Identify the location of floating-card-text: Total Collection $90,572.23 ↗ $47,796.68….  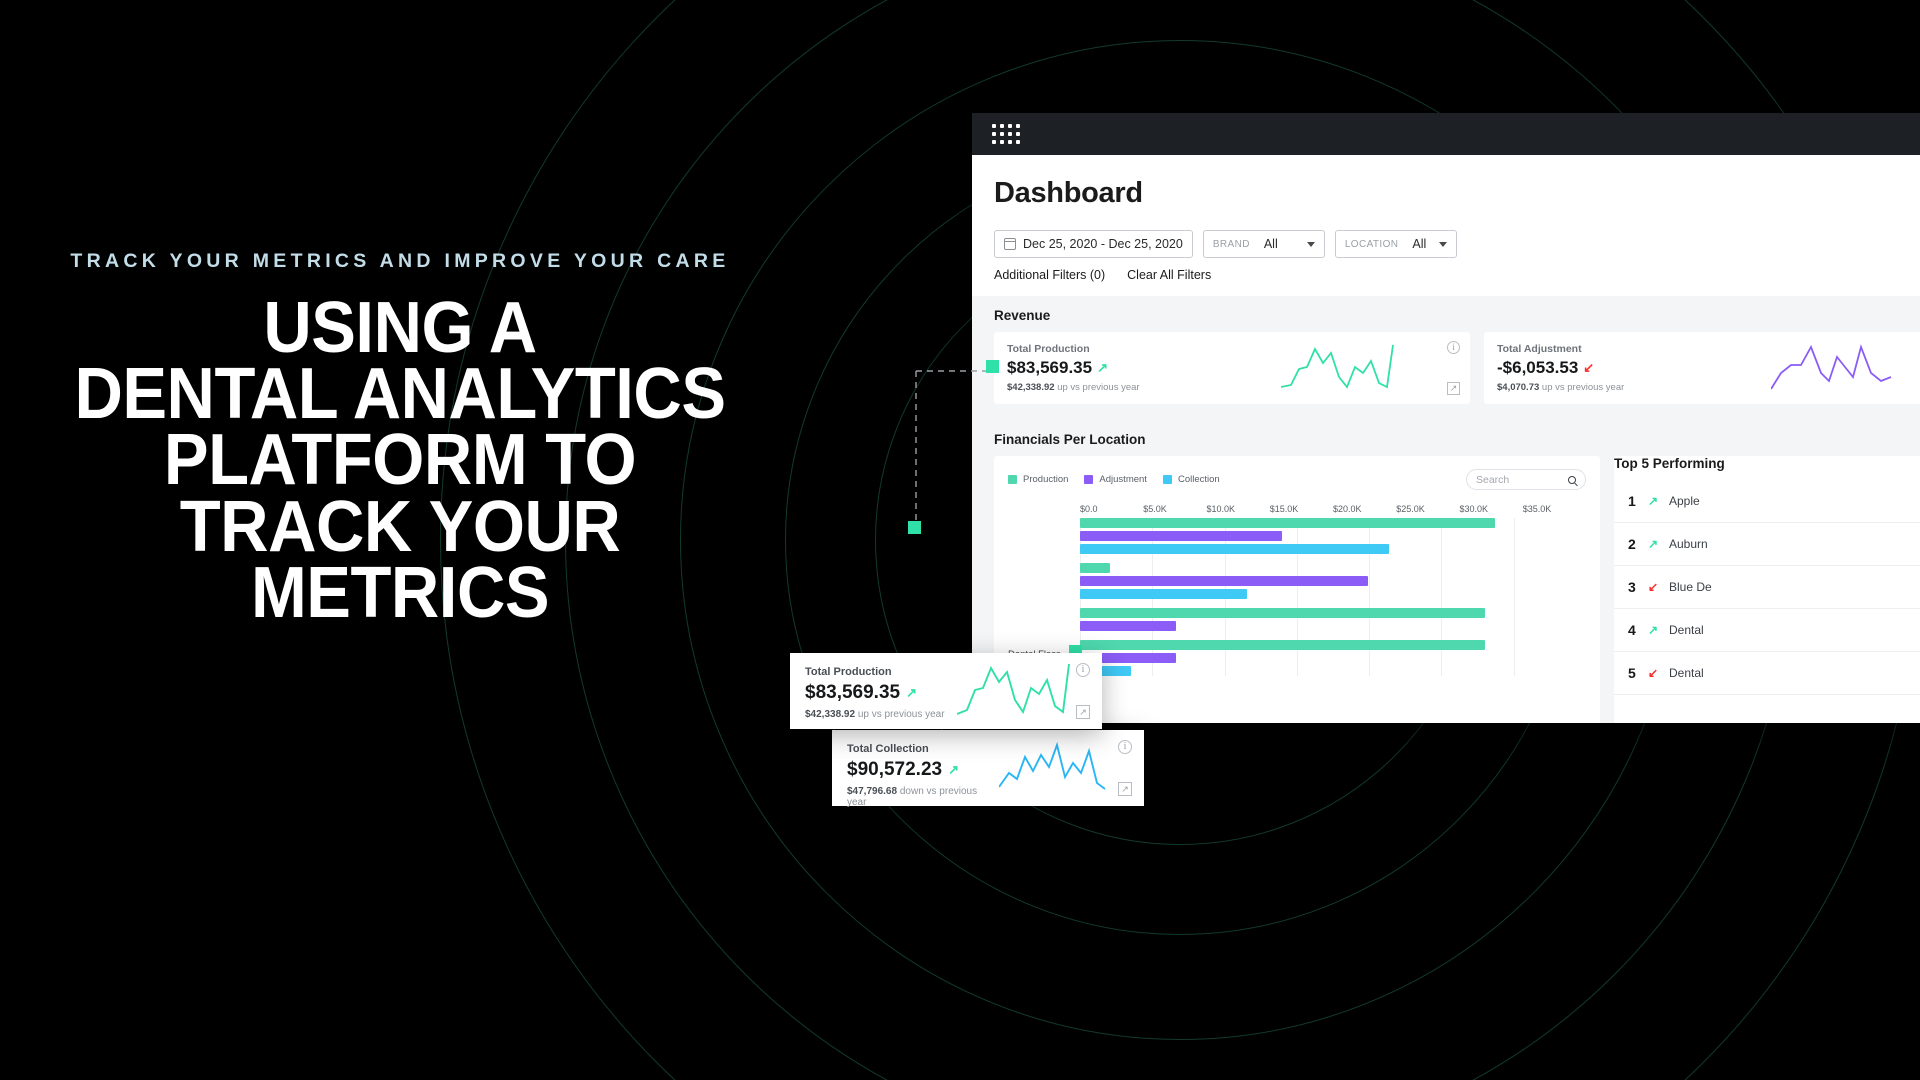
(923, 775).